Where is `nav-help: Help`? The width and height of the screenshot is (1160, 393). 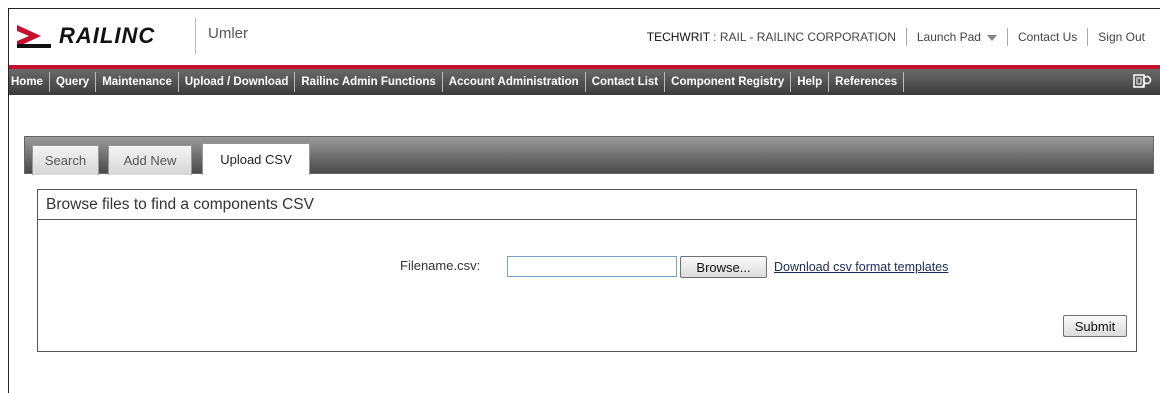
nav-help: Help is located at coordinates (810, 82).